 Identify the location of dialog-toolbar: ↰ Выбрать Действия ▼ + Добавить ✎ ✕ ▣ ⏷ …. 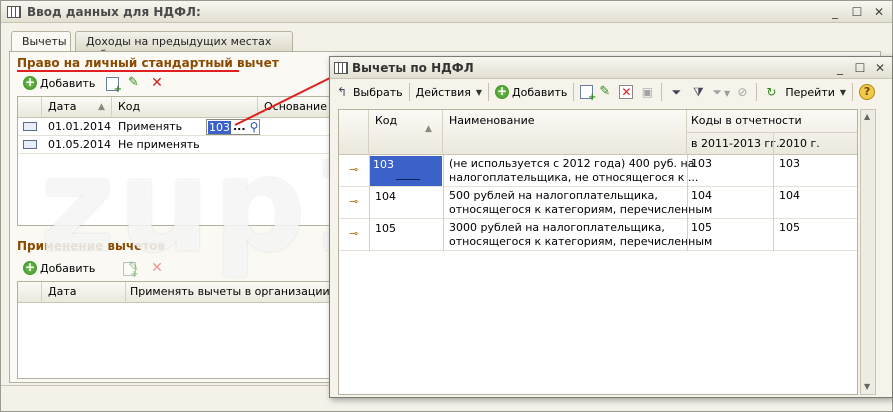
(611, 92).